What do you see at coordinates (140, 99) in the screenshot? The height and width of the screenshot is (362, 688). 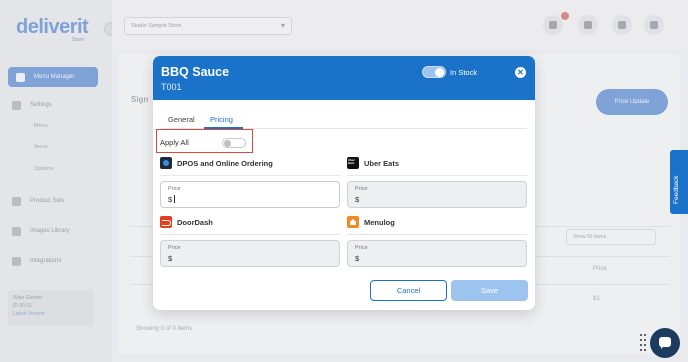 I see `page-heading: Sign` at bounding box center [140, 99].